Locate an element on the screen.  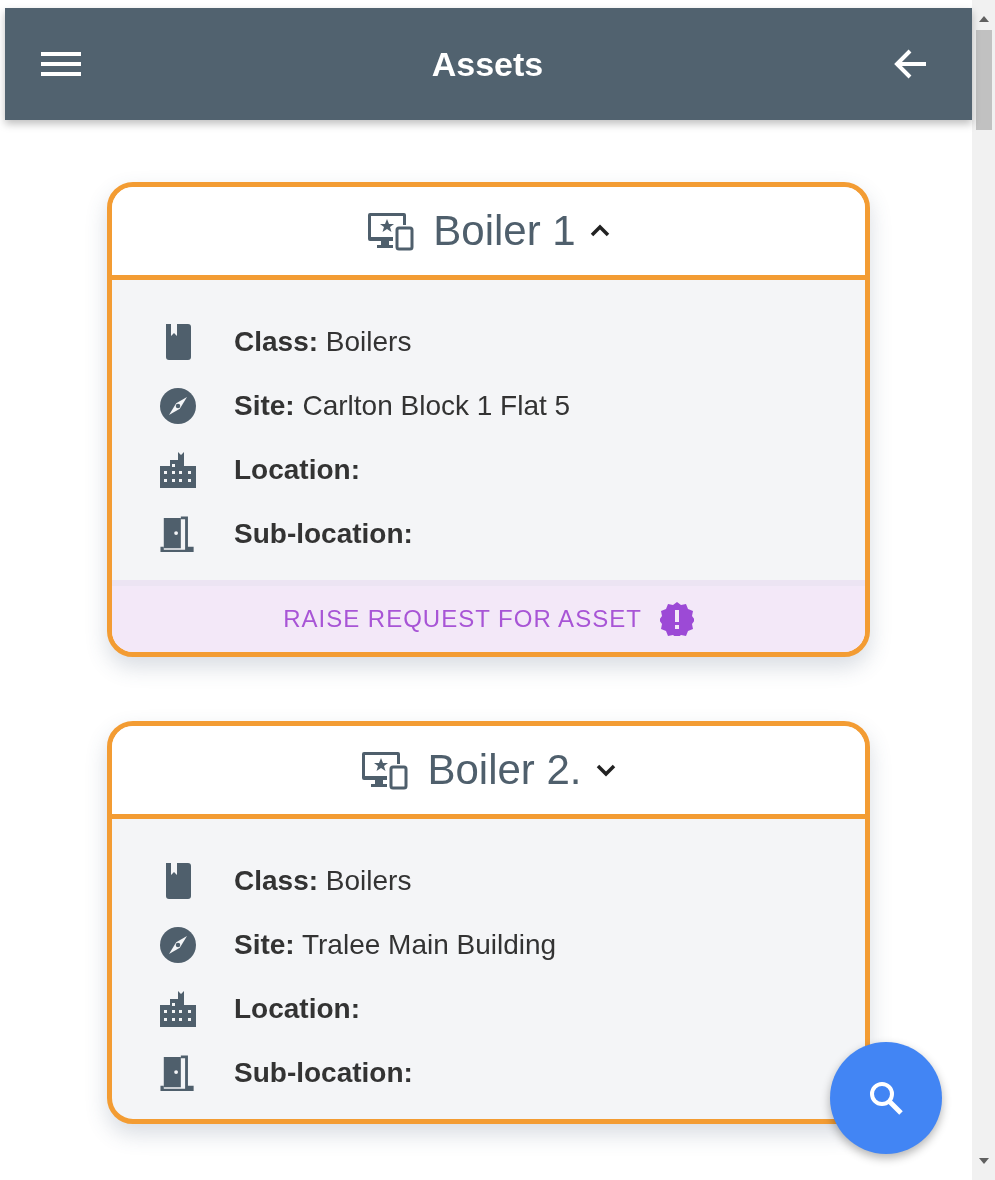
raise-request-button: RAISE REQUEST FOR ASSET is located at coordinates (488, 616).